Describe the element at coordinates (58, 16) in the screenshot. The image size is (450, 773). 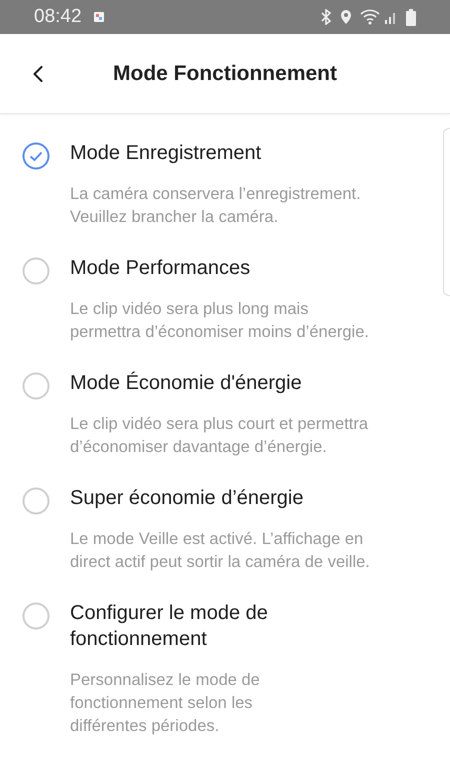
I see `status-time: 08:42` at that location.